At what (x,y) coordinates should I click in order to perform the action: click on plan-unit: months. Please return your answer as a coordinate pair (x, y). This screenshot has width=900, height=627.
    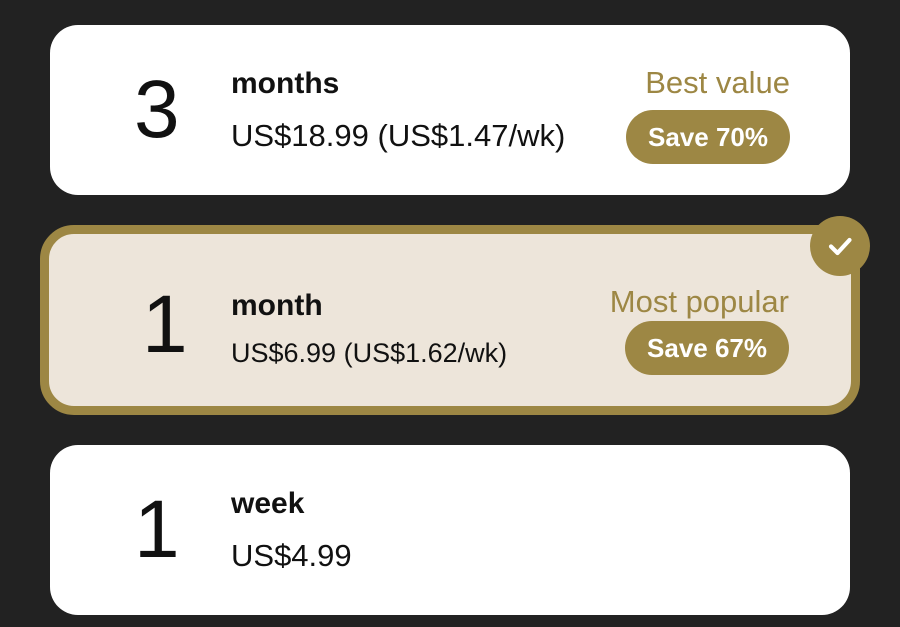
    Looking at the image, I should click on (285, 83).